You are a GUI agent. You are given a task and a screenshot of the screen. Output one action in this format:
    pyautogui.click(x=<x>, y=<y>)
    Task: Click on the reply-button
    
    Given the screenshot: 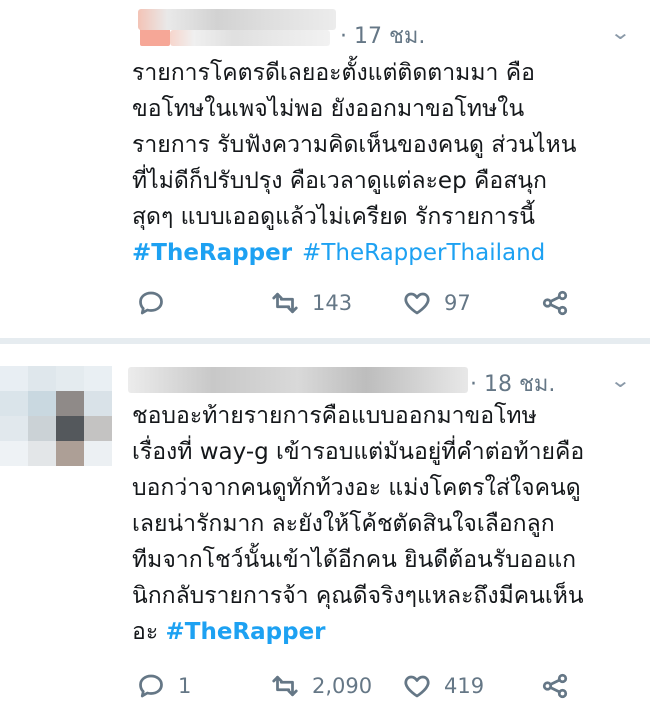 What is the action you would take?
    pyautogui.click(x=151, y=303)
    